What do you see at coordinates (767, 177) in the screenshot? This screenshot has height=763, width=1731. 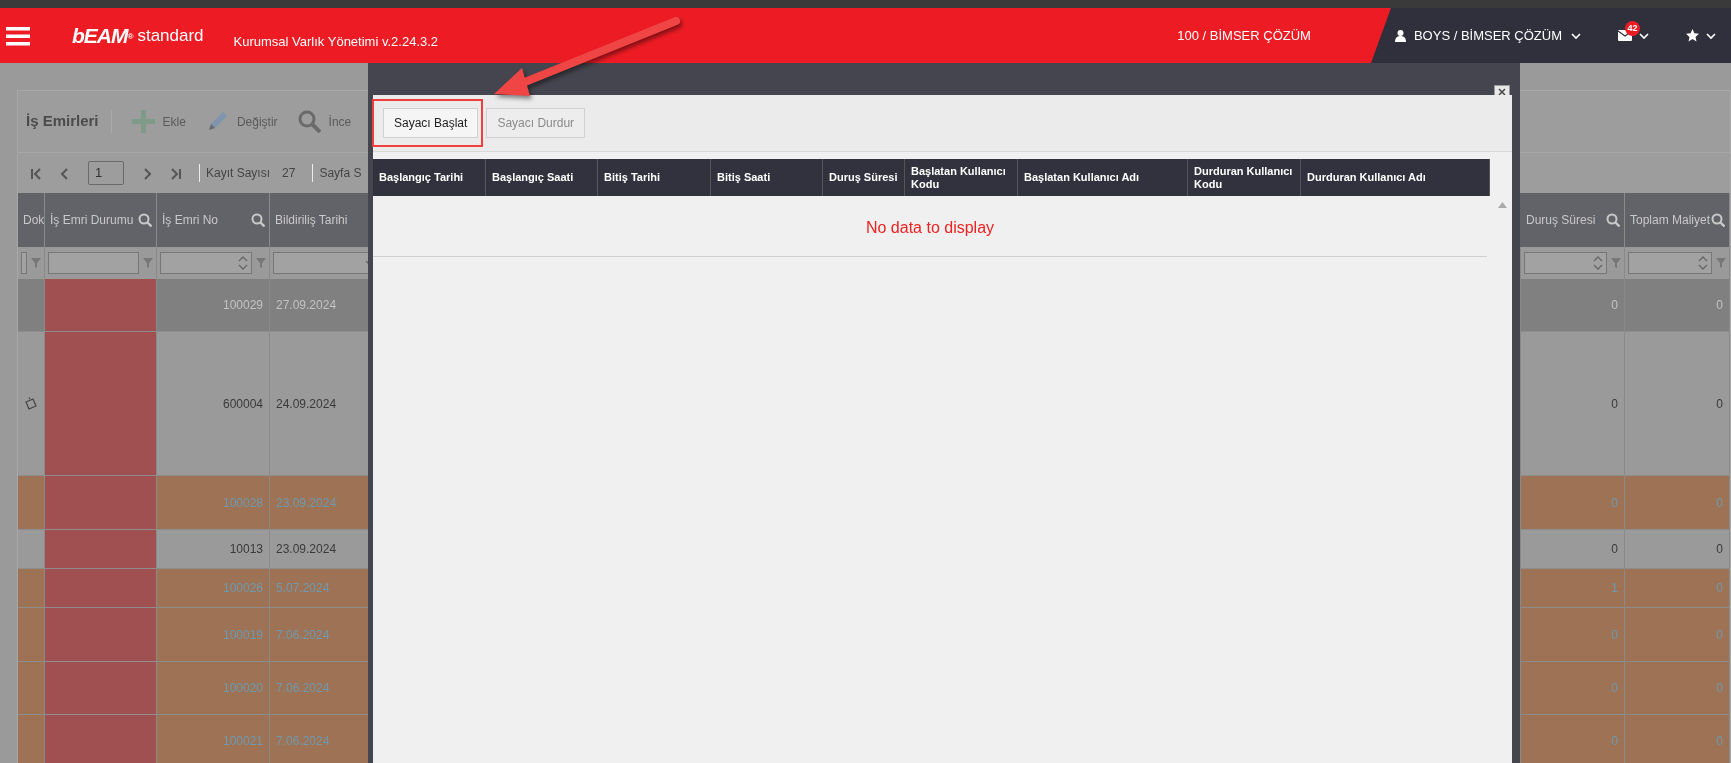 I see `column-header: Bitiş Saati` at bounding box center [767, 177].